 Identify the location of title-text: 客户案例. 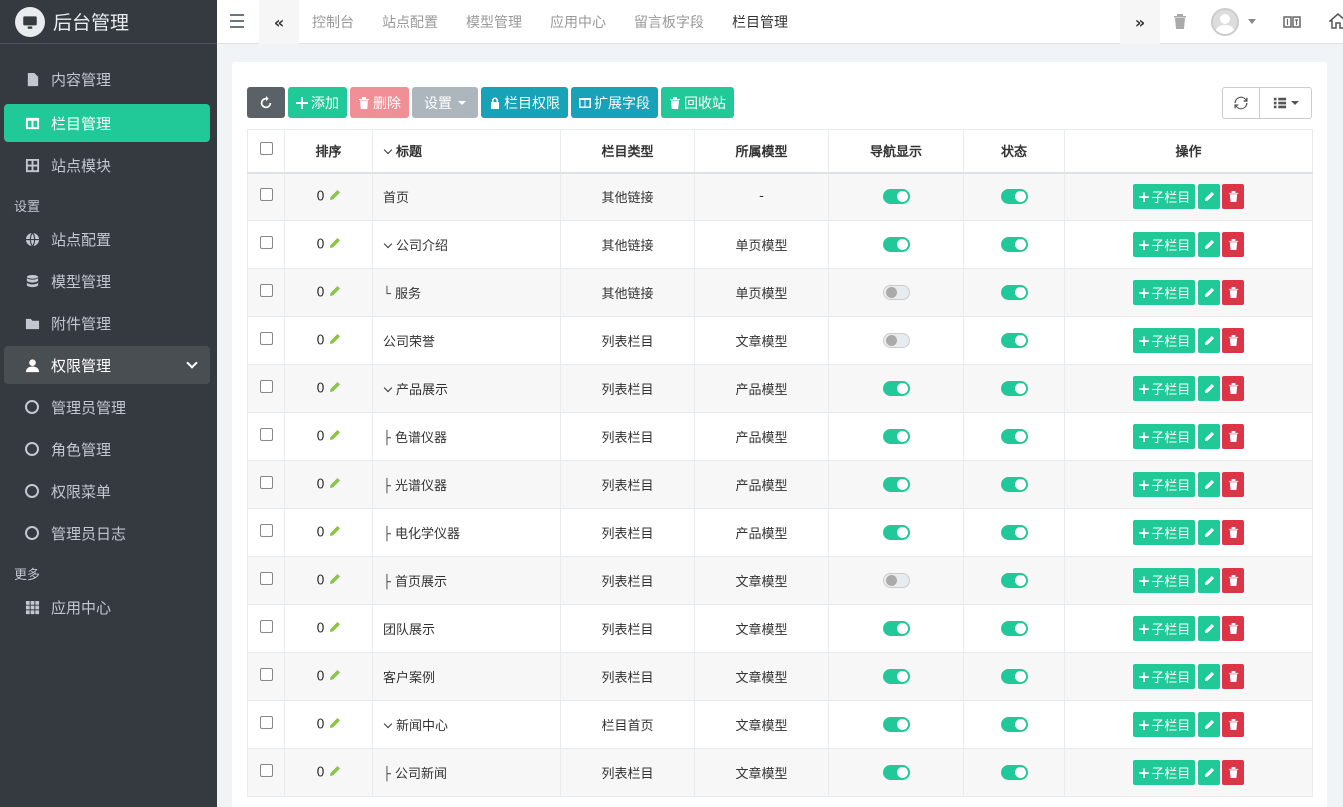
(409, 678).